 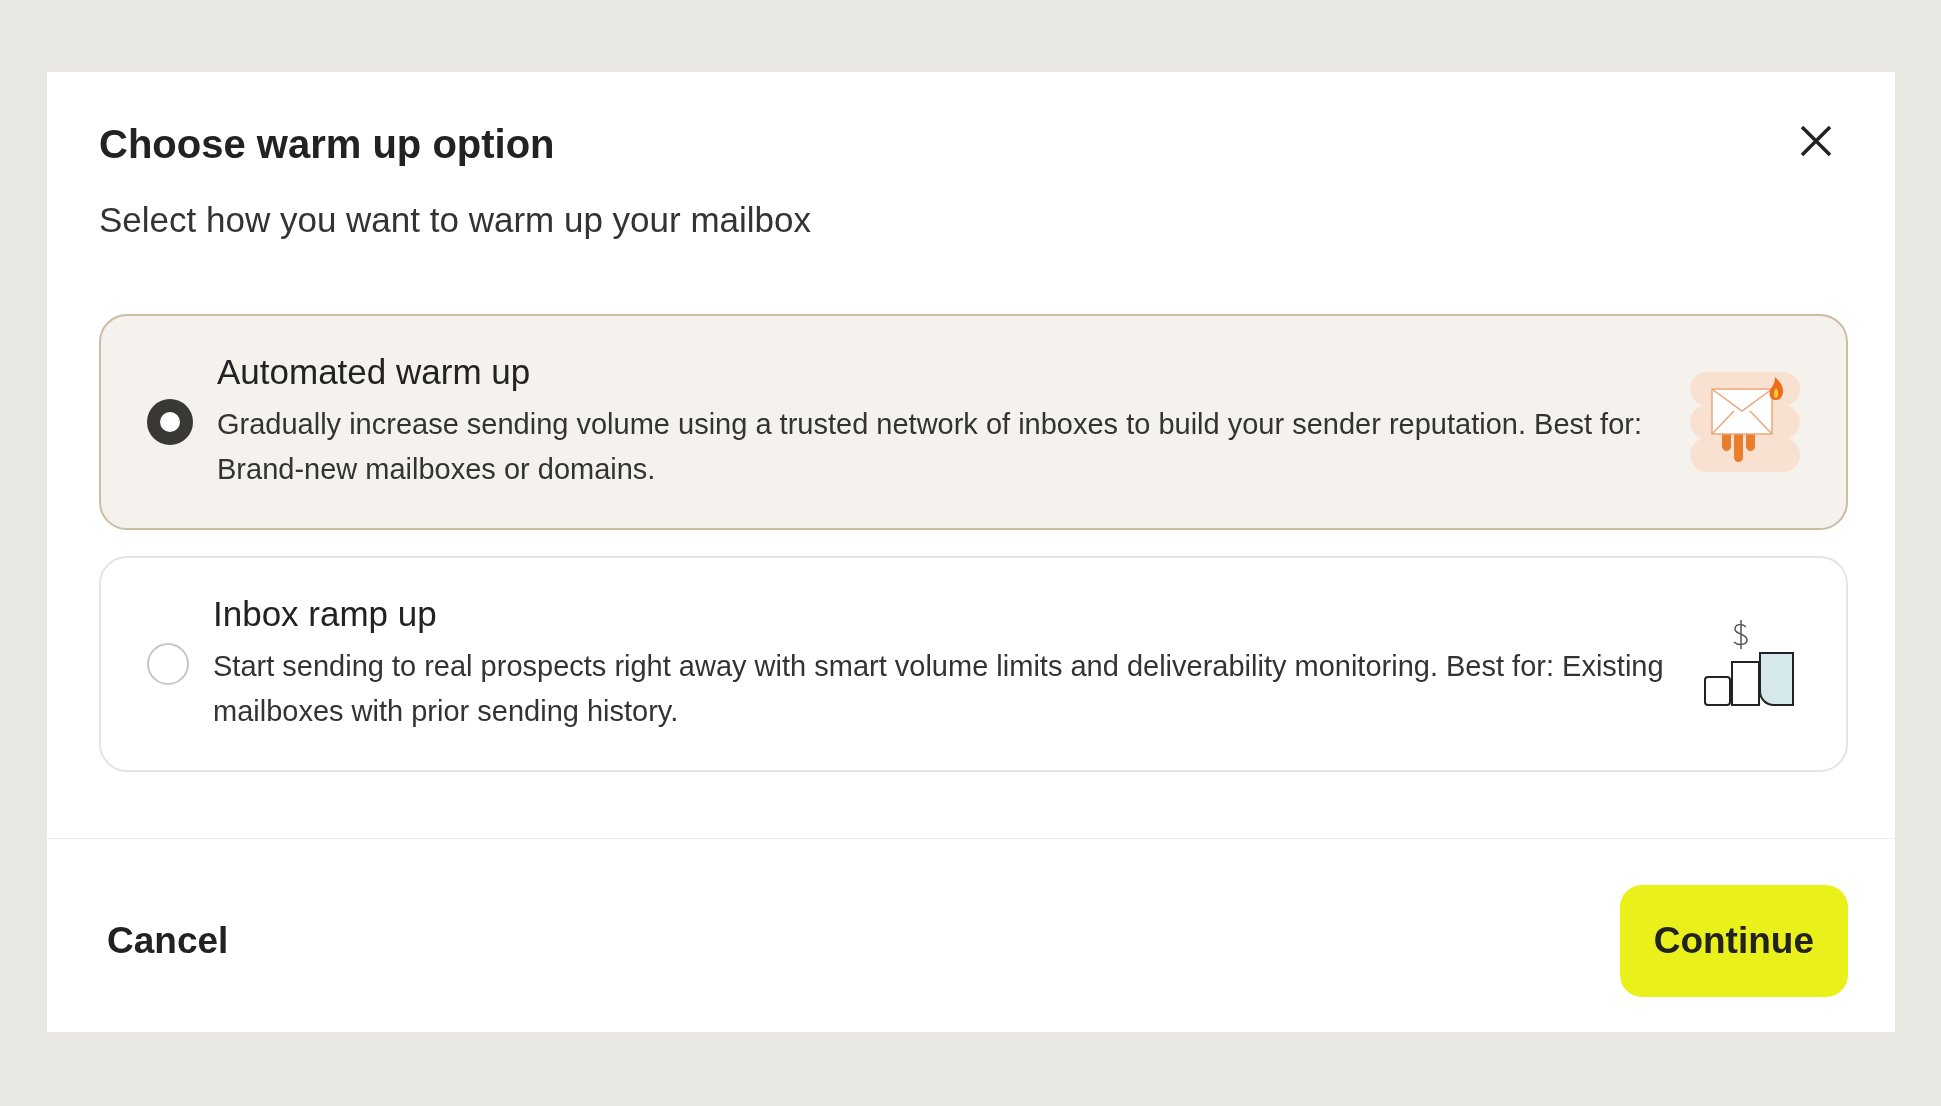 I want to click on continue-button: Continue, so click(x=1733, y=941).